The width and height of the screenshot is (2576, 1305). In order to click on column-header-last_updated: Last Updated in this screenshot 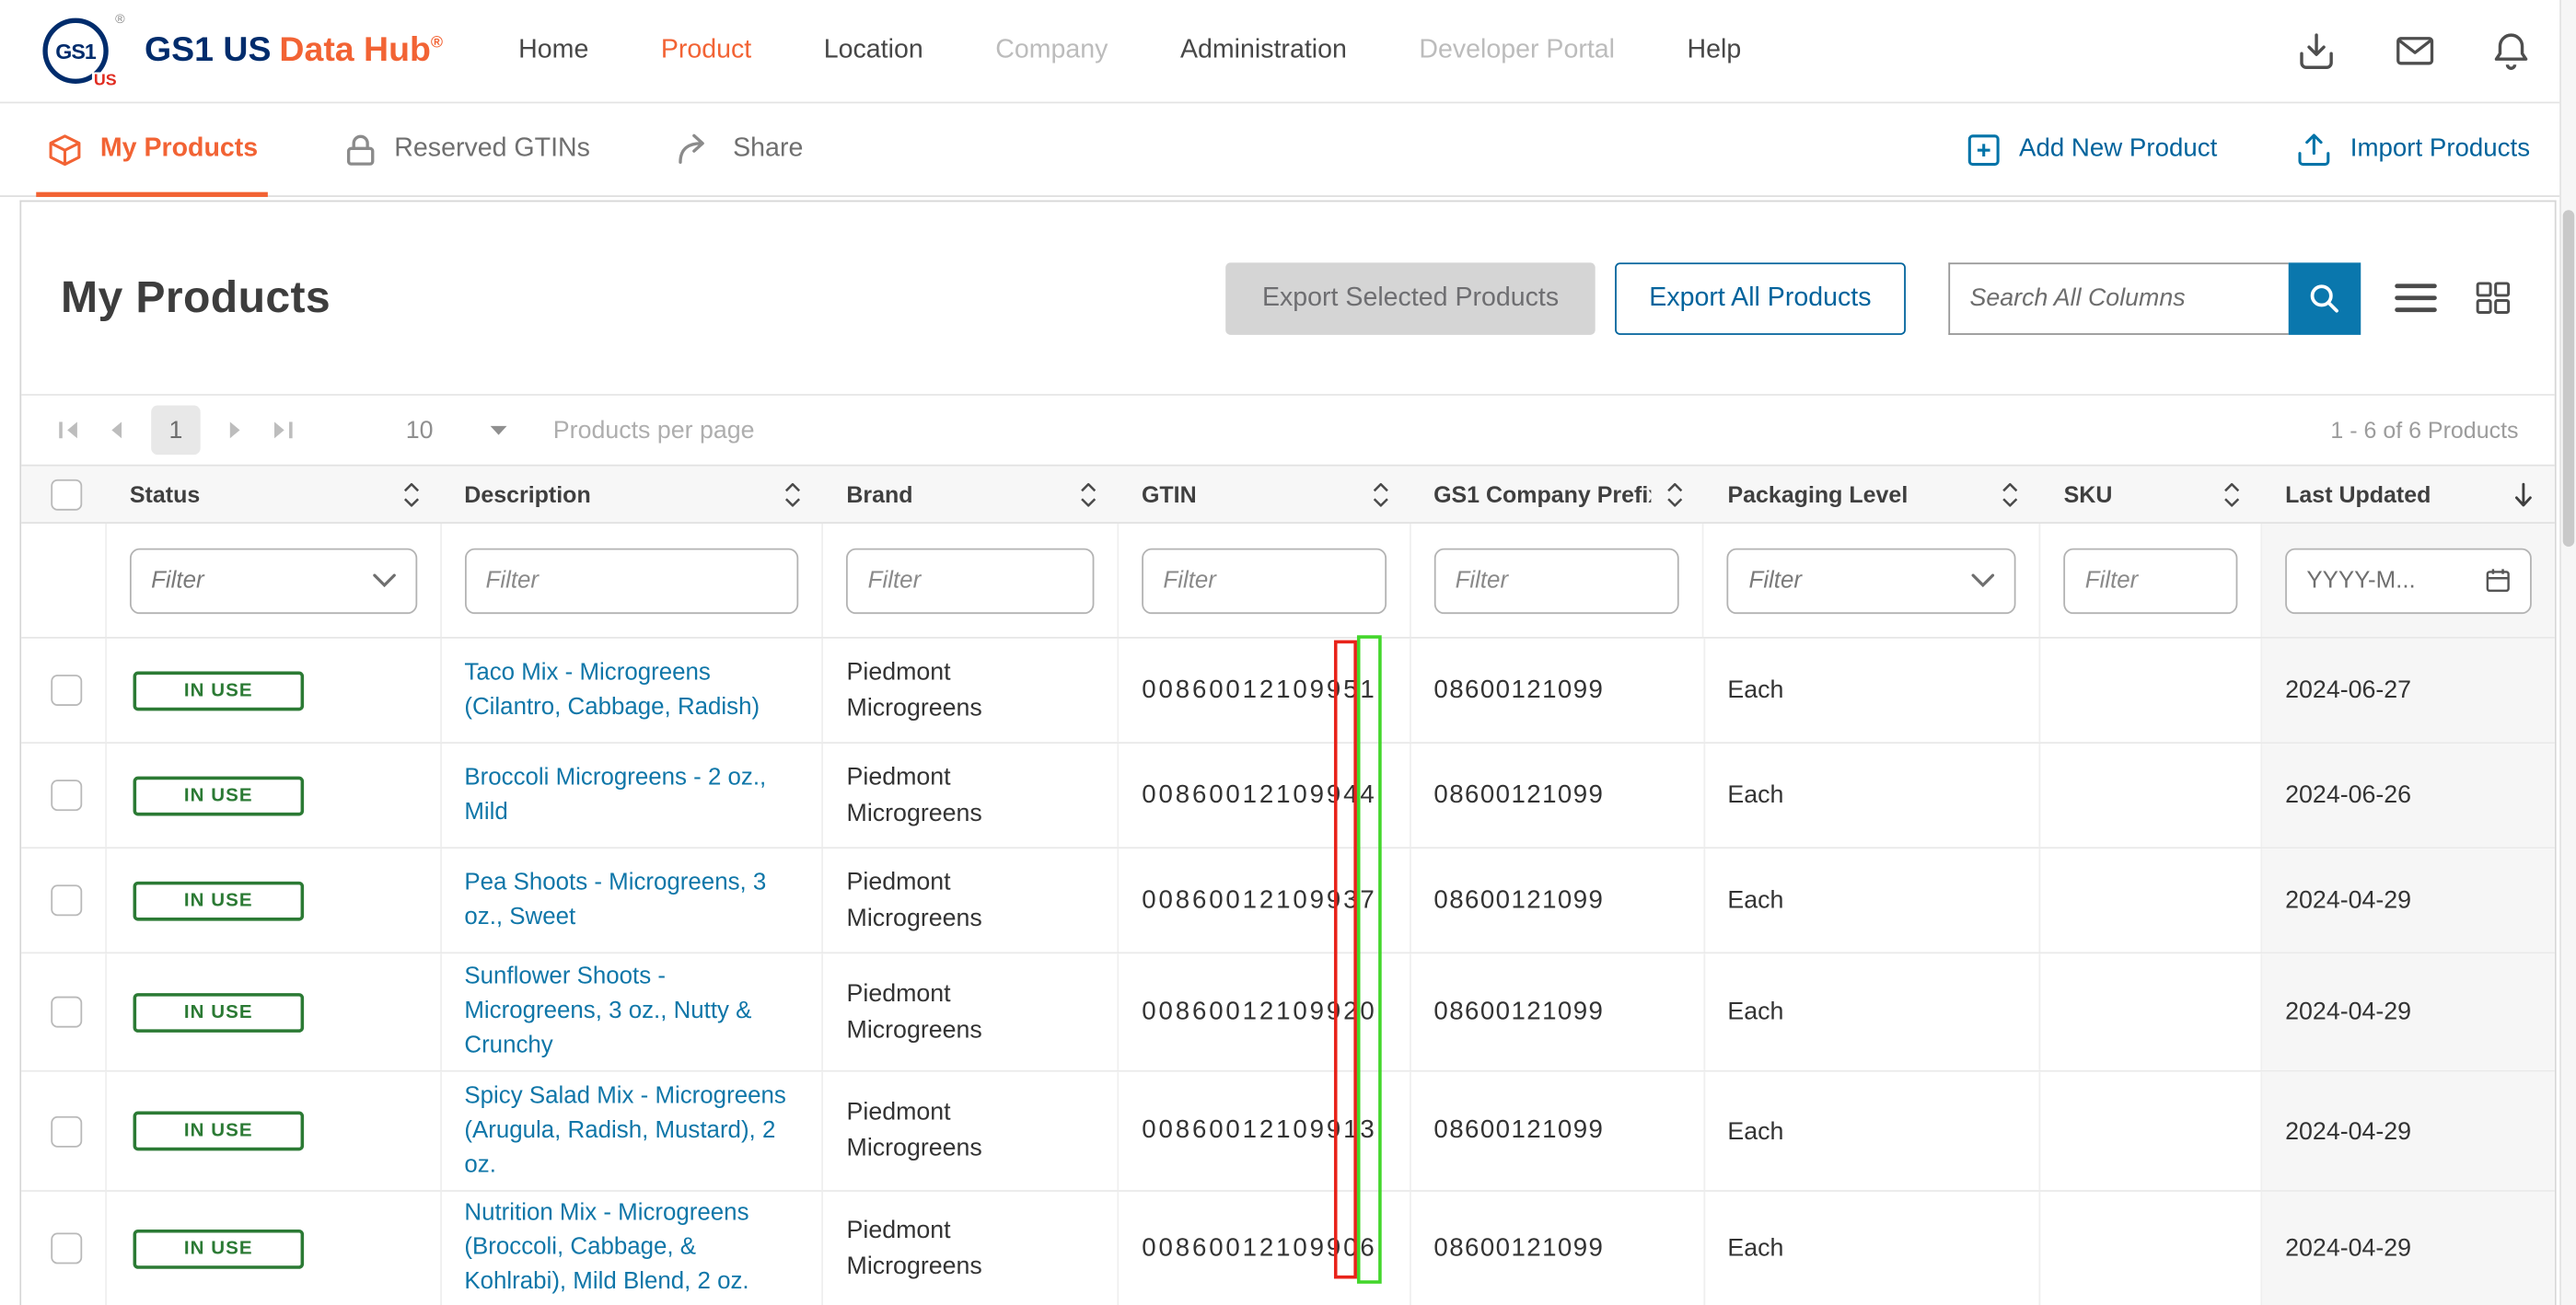, I will do `click(2408, 495)`.